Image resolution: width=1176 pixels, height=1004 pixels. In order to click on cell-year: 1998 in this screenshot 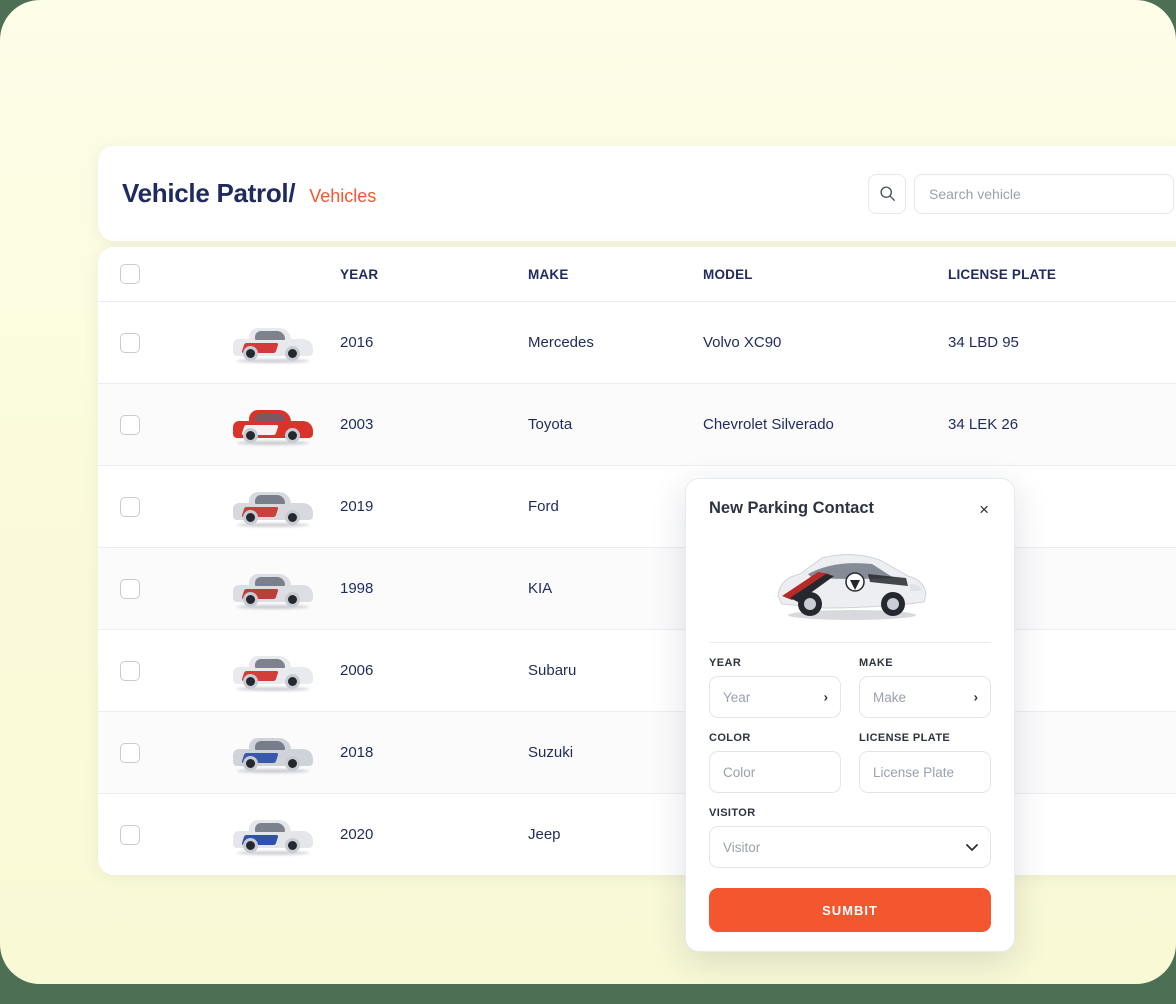, I will do `click(357, 588)`.